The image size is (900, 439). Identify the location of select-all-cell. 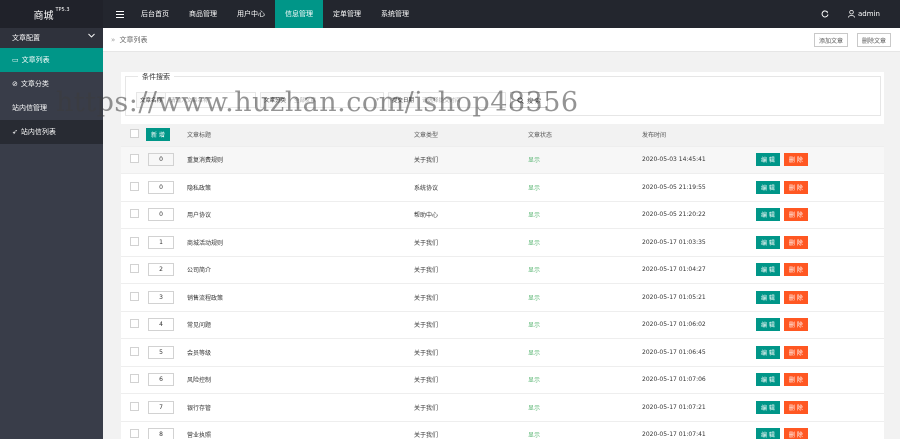
(133, 135).